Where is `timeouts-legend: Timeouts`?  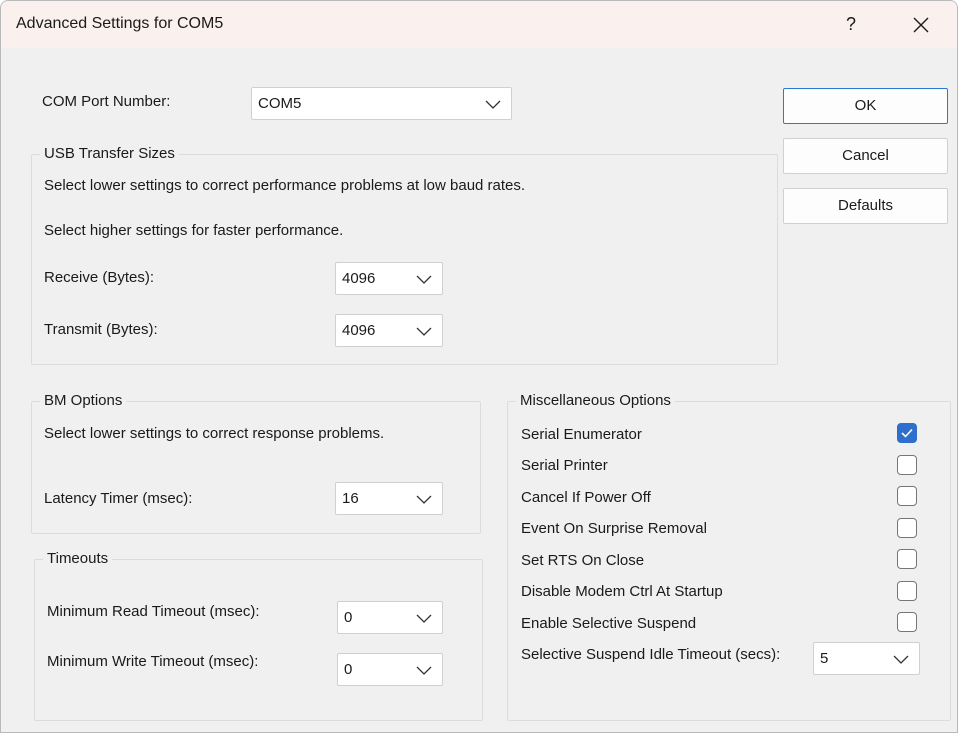
timeouts-legend: Timeouts is located at coordinates (78, 558).